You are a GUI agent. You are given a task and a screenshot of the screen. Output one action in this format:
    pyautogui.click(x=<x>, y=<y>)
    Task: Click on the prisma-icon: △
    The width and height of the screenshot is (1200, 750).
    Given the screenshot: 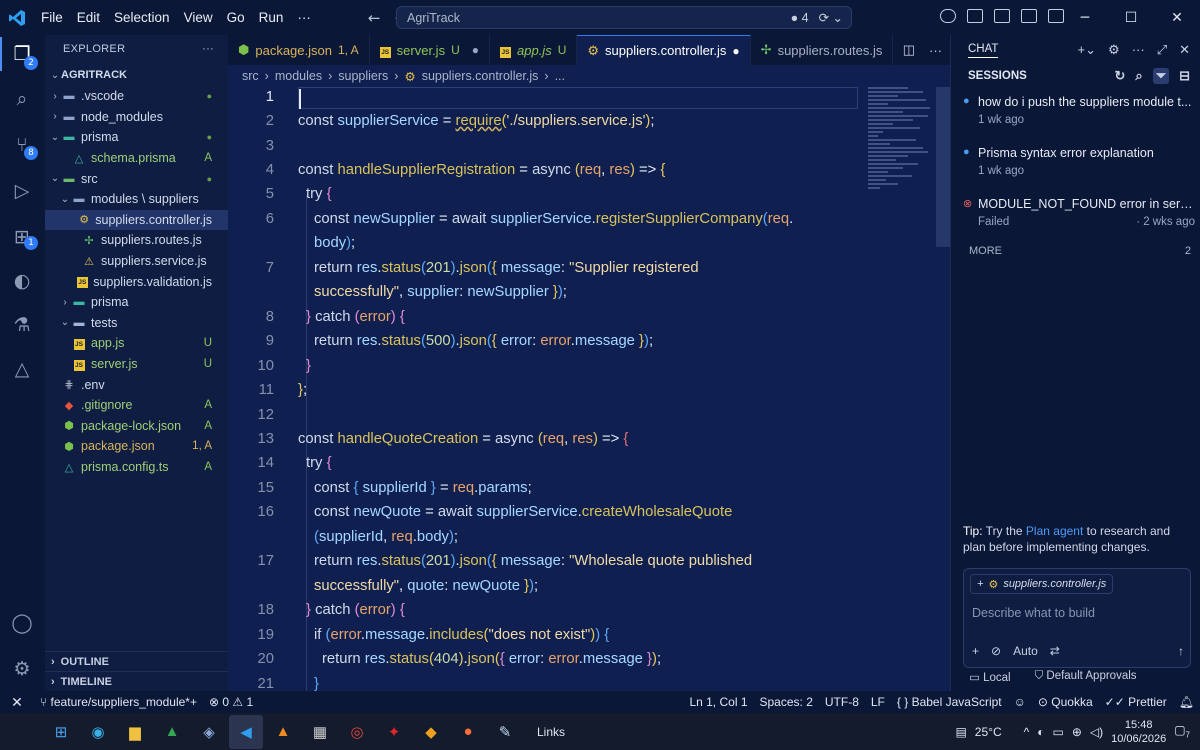 What is the action you would take?
    pyautogui.click(x=22, y=369)
    